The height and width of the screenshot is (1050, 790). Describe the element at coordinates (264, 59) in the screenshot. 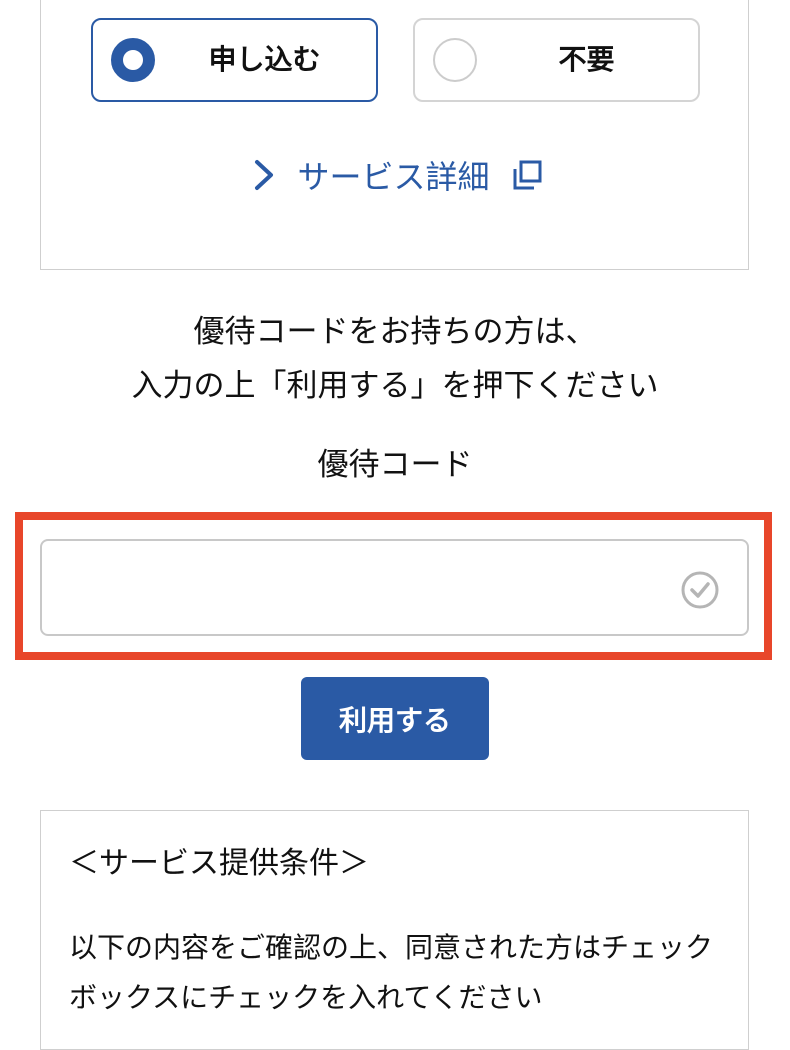

I see `apply-radio-label: 申し込む` at that location.